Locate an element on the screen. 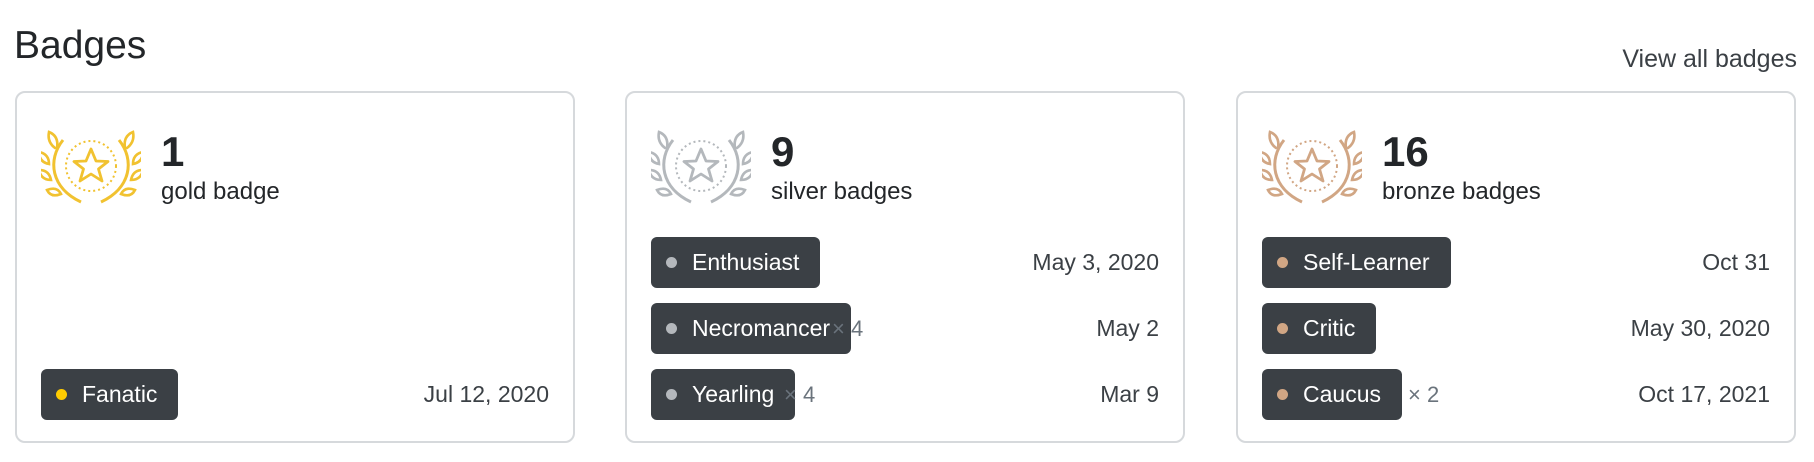 This screenshot has height=462, width=1814. badge-row: Critic May 30, 2020 is located at coordinates (1516, 328).